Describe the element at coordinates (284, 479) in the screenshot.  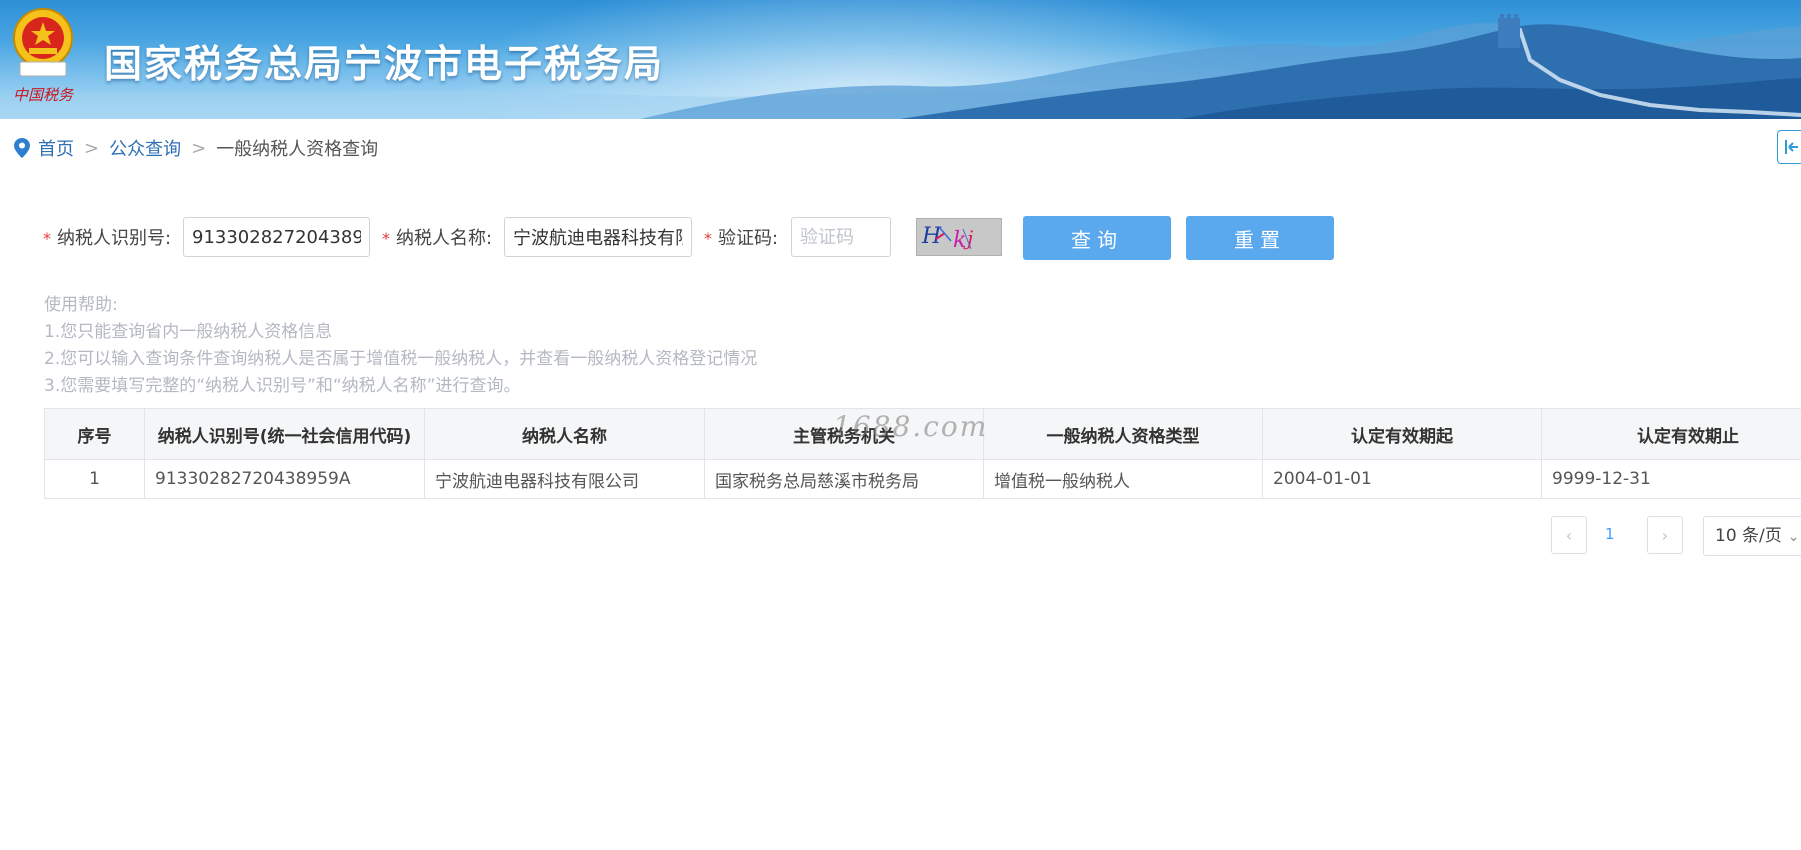
I see `cell-taxpayer-id: 91330282720438959A` at that location.